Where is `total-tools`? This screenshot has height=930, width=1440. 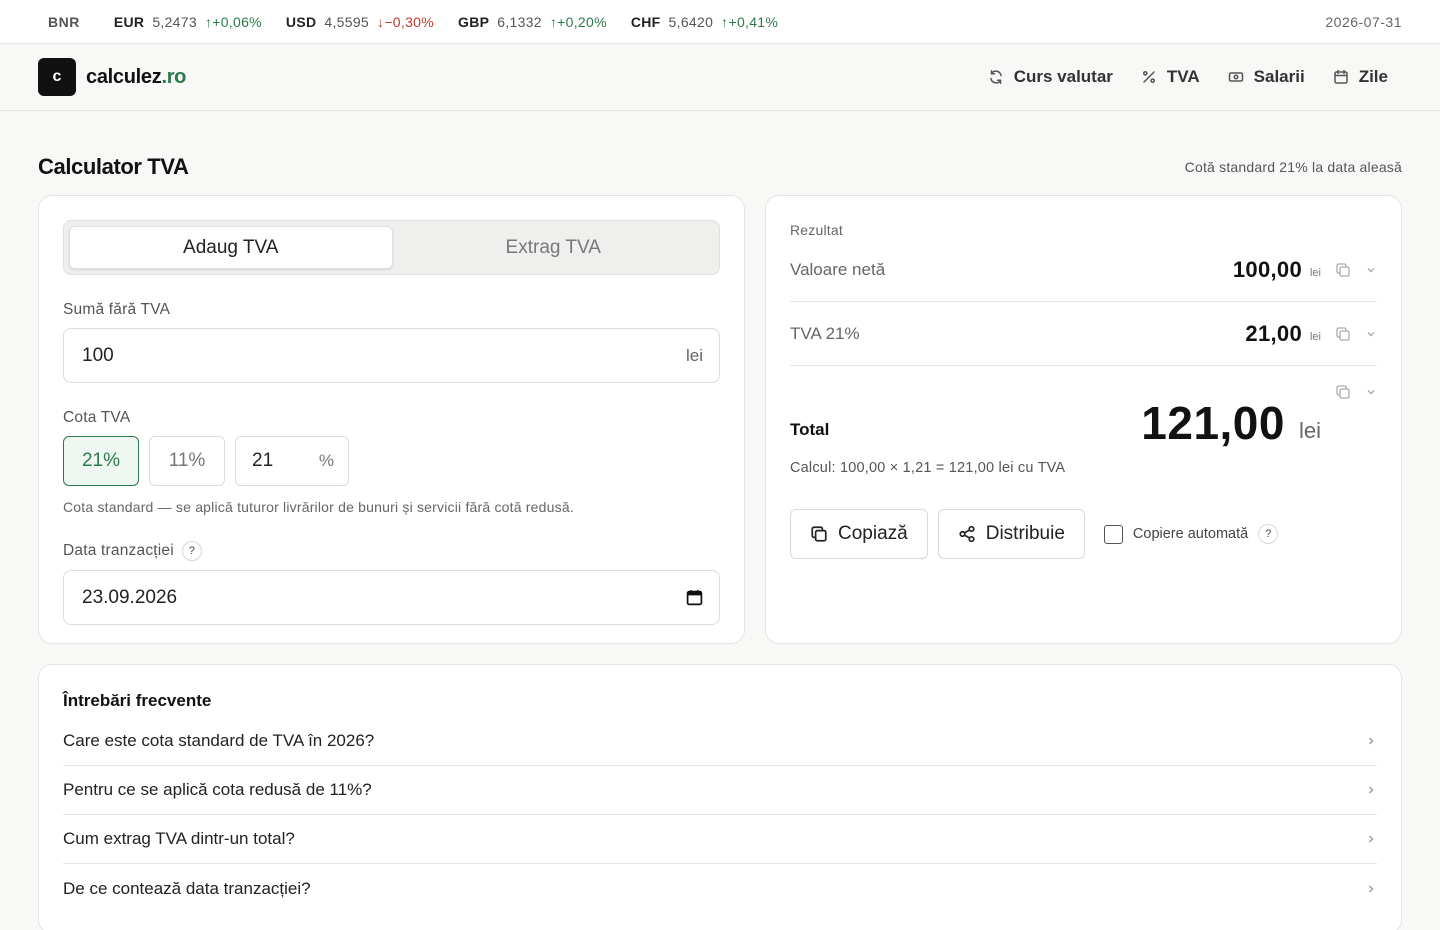
total-tools is located at coordinates (1349, 392).